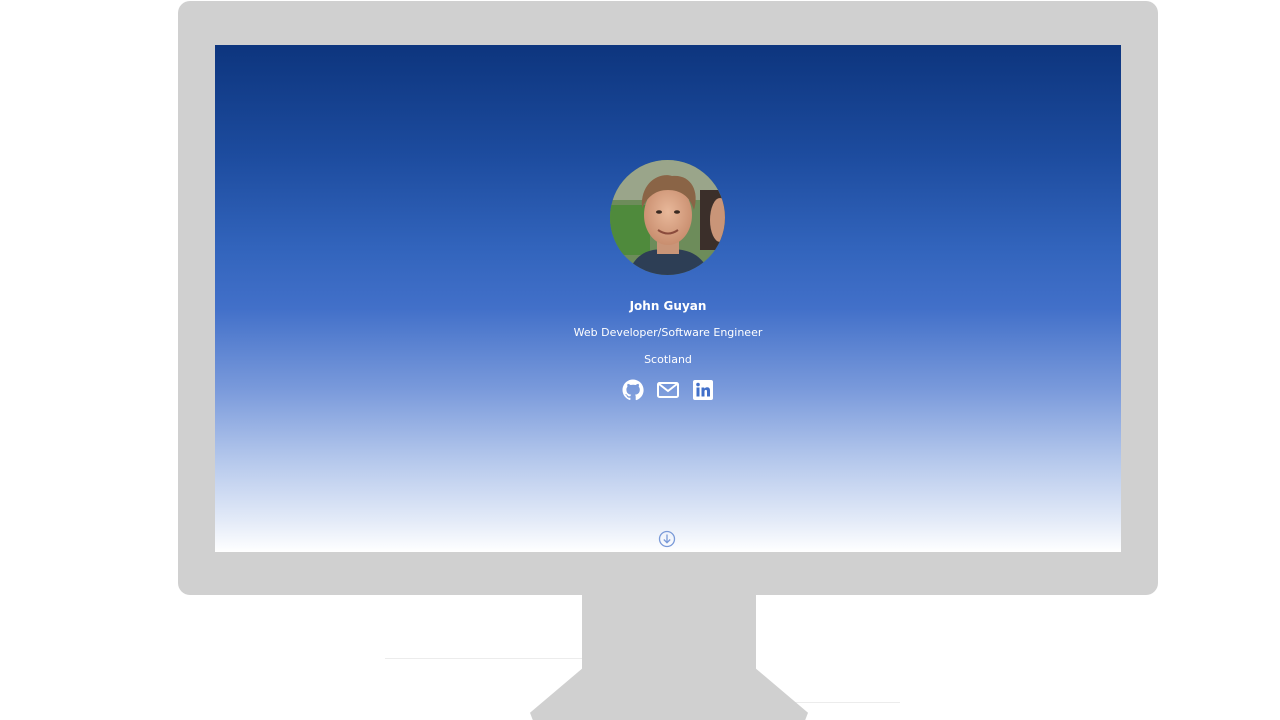 Image resolution: width=1280 pixels, height=720 pixels. Describe the element at coordinates (669, 633) in the screenshot. I see `monitor-neck` at that location.